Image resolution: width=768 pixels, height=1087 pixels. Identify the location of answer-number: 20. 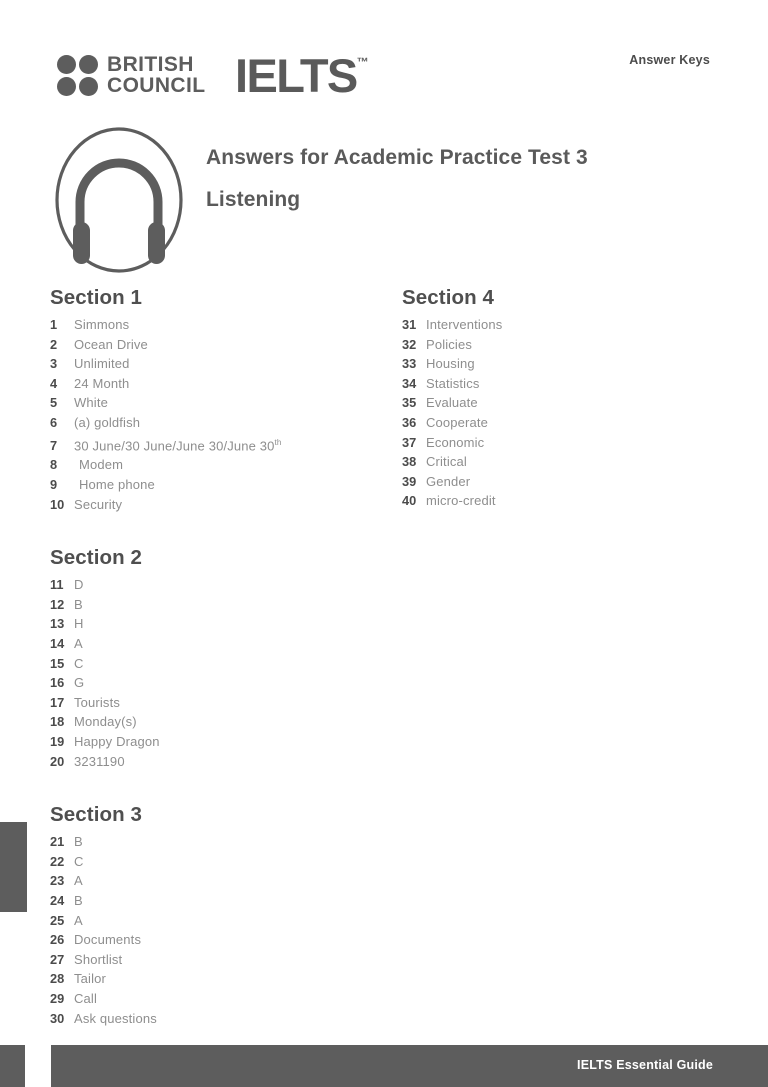
(57, 761).